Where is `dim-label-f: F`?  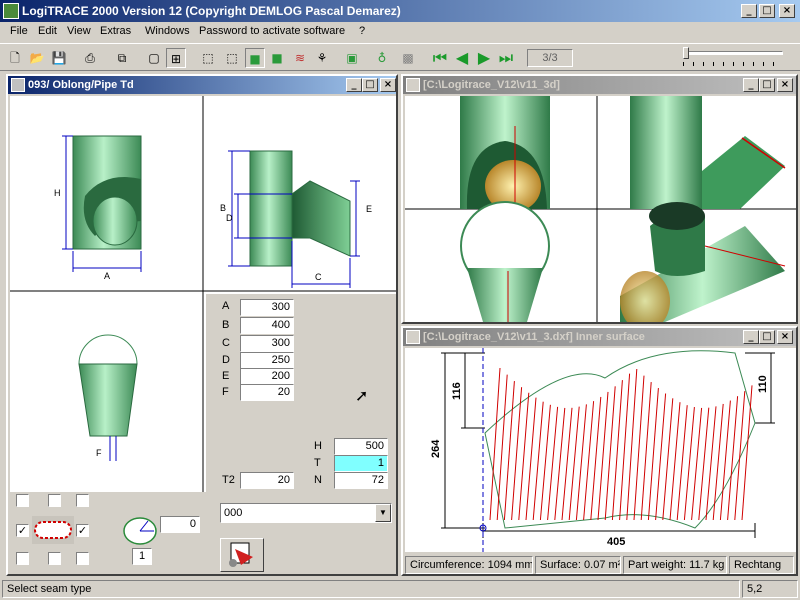 dim-label-f: F is located at coordinates (99, 453).